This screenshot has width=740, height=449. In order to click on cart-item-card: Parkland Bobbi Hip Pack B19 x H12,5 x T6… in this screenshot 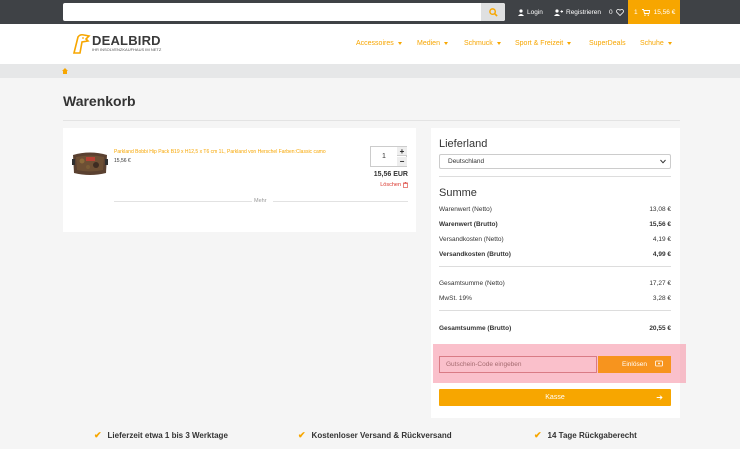, I will do `click(239, 180)`.